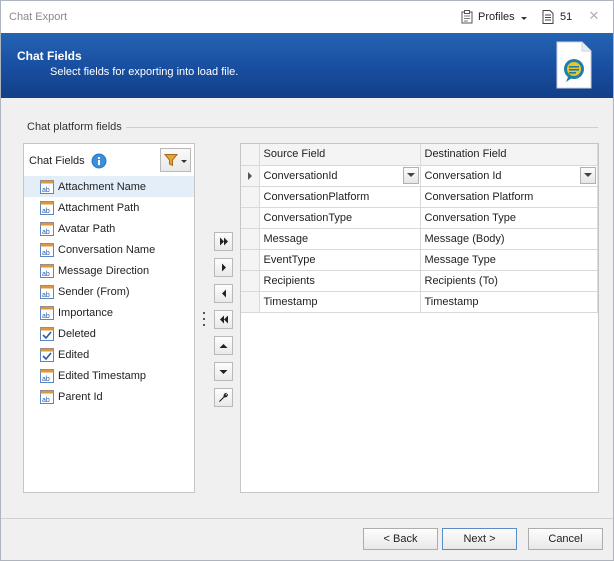 The image size is (614, 561). I want to click on source-field-cell: Recipients, so click(340, 281).